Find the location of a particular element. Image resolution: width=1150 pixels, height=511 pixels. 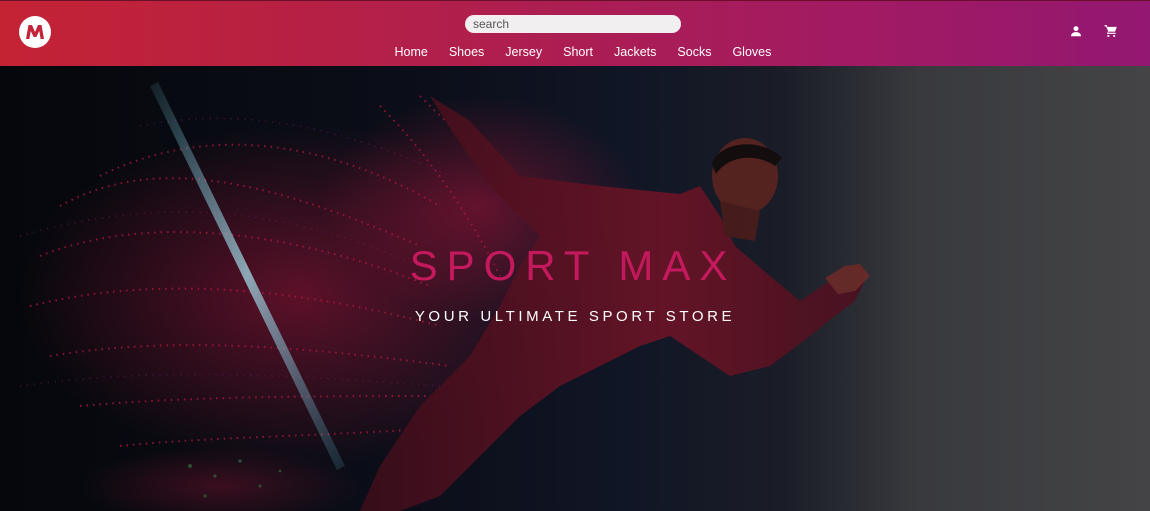

nav-item-shoes: Shoes is located at coordinates (466, 52).